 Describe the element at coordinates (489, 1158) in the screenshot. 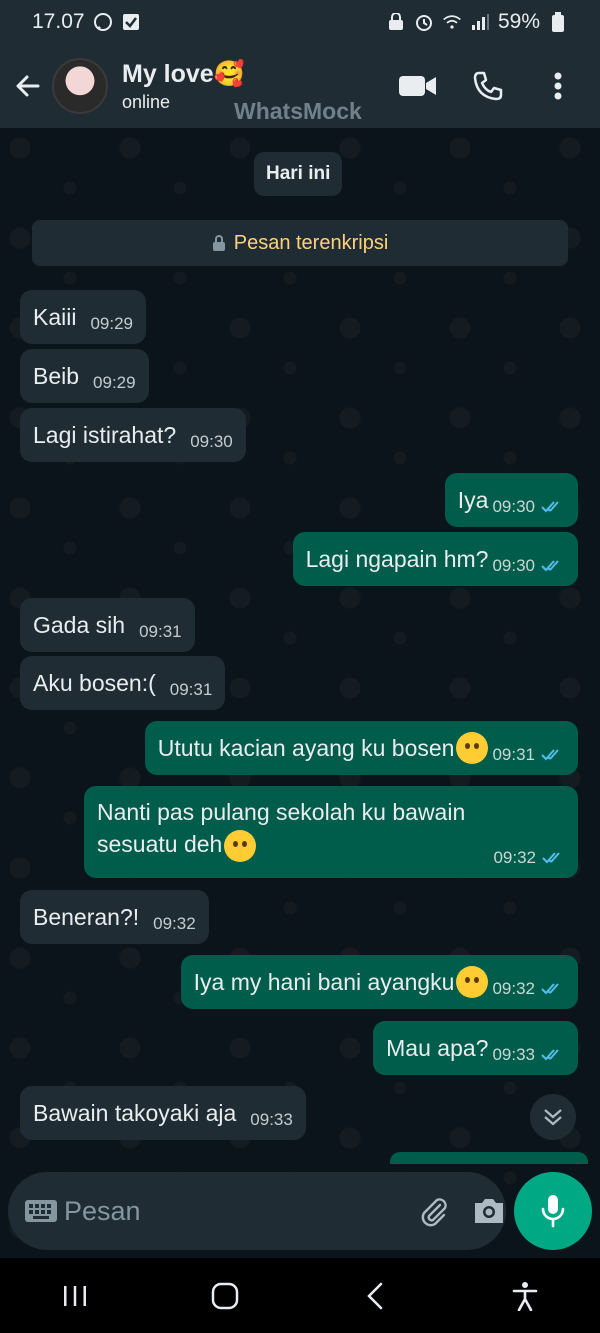

I see `message-bubble-partial` at that location.